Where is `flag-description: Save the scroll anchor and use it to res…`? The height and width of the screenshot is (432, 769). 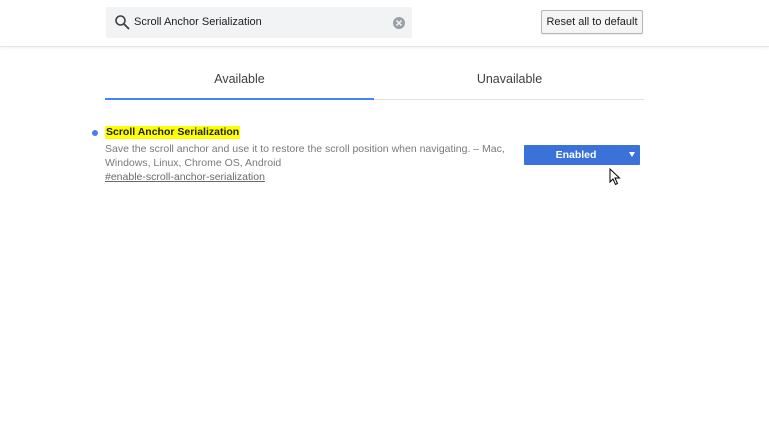
flag-description: Save the scroll anchor and use it to res… is located at coordinates (305, 156).